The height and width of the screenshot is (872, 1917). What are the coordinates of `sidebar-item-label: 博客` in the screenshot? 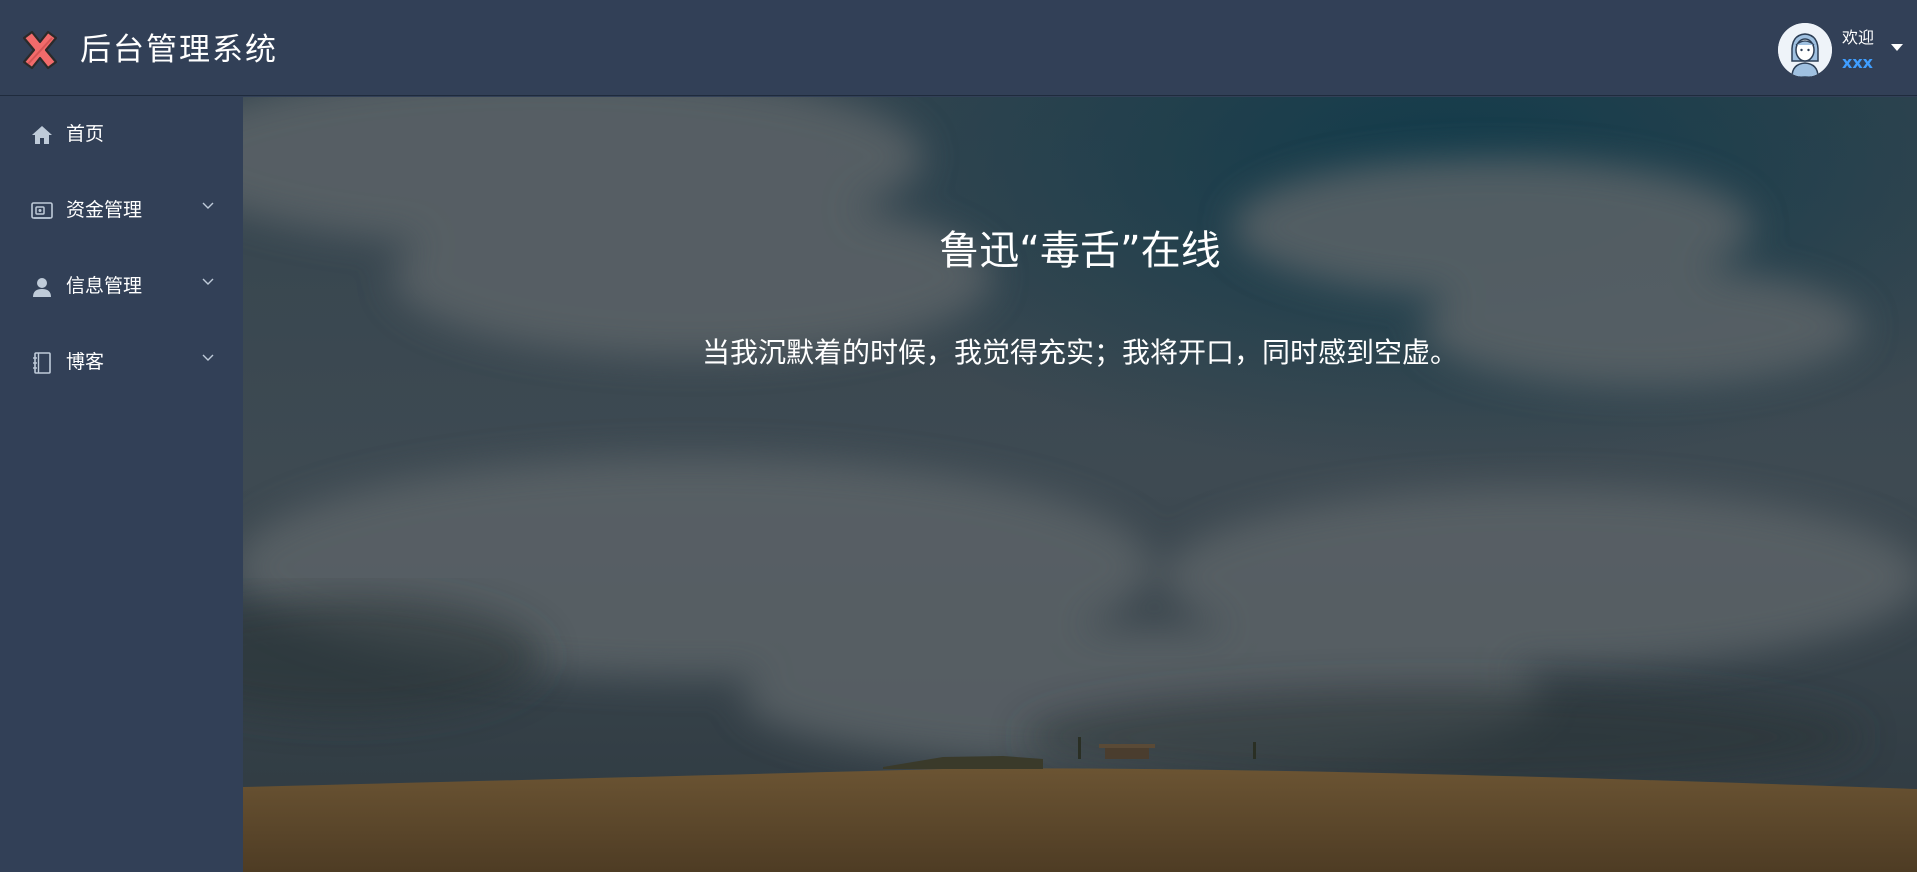 It's located at (85, 362).